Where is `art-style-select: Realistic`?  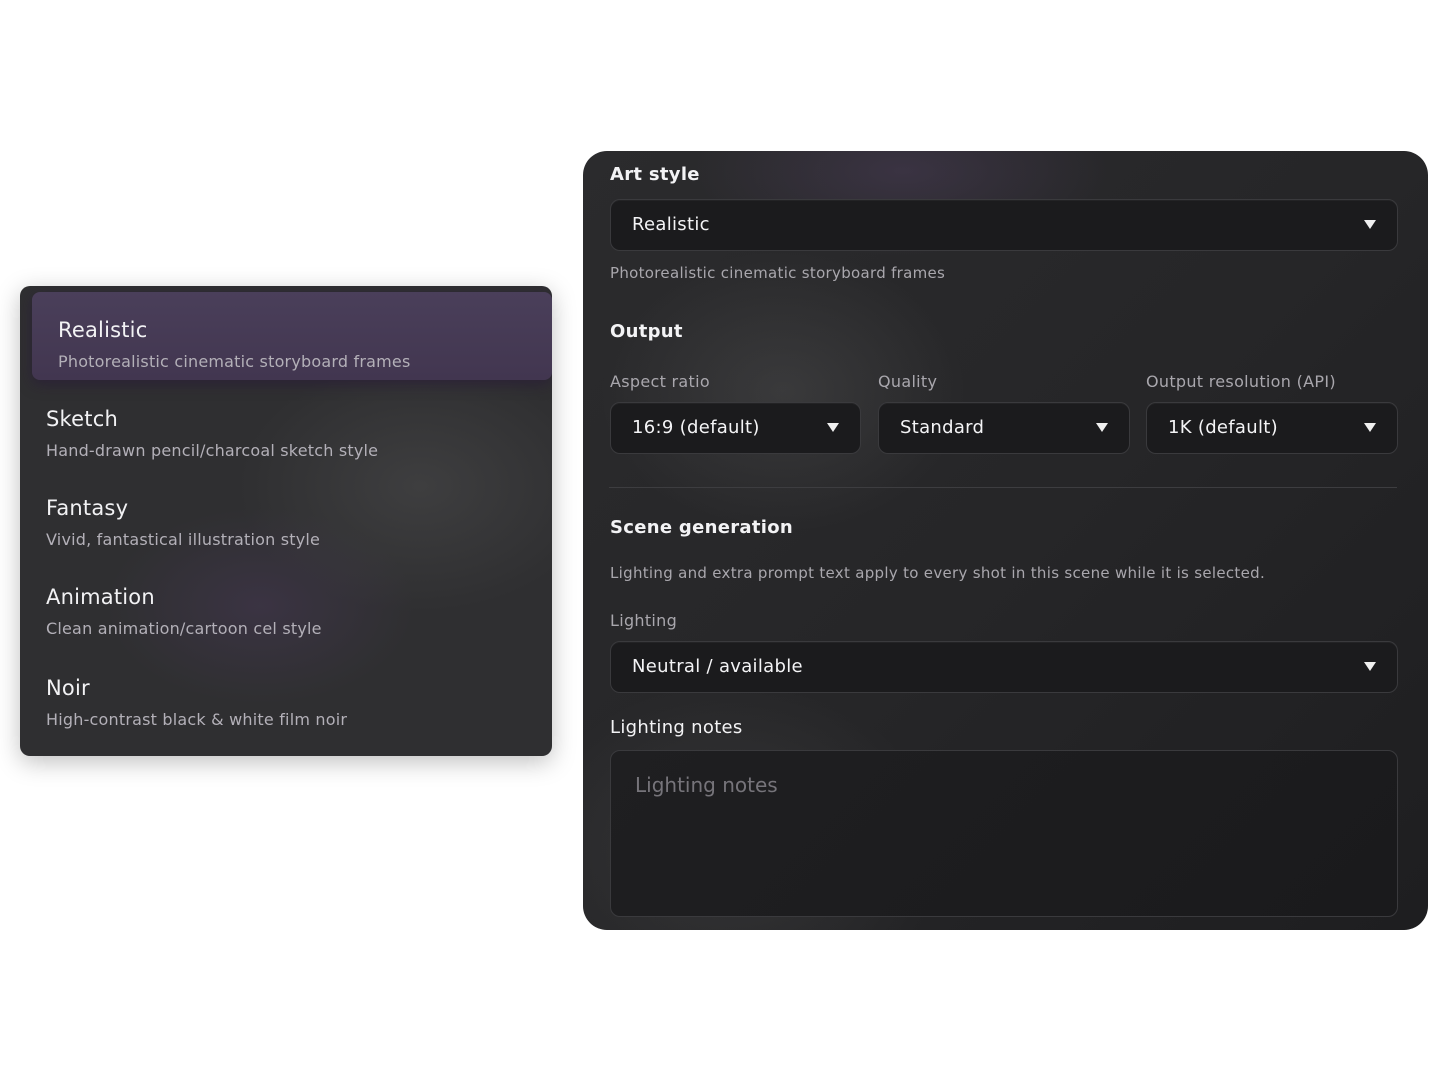
art-style-select: Realistic is located at coordinates (1004, 225).